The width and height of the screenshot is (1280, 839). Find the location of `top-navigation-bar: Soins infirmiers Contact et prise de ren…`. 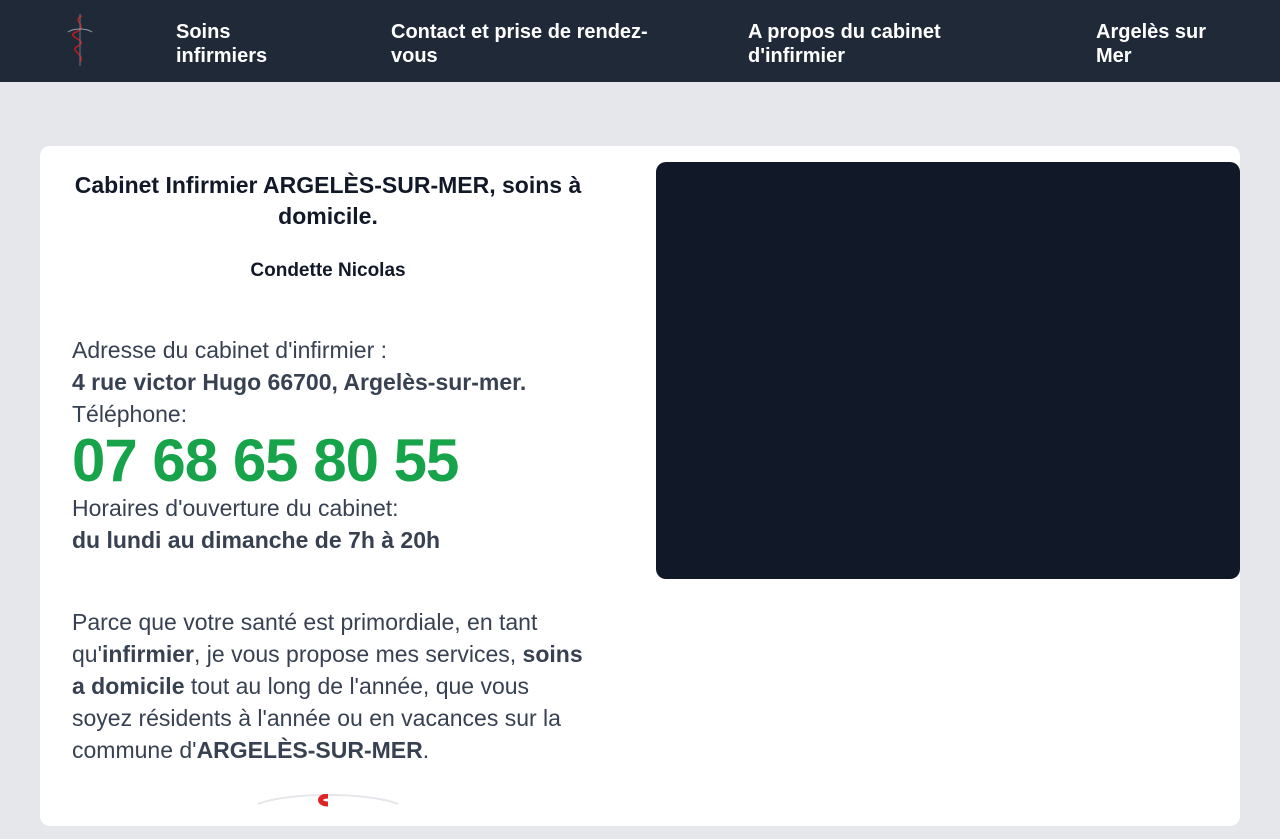

top-navigation-bar: Soins infirmiers Contact et prise de ren… is located at coordinates (640, 41).